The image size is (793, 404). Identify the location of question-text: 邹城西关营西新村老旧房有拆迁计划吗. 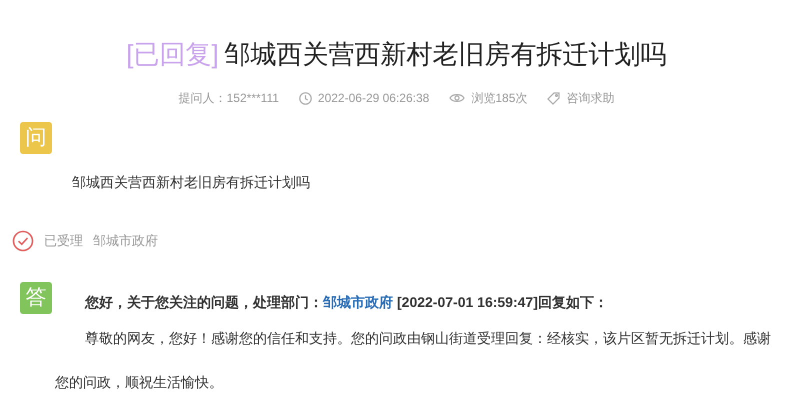
(191, 182).